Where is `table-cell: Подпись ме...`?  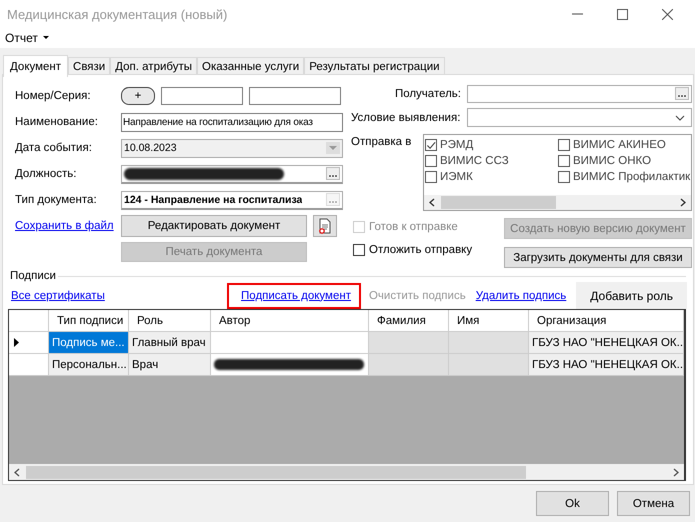
table-cell: Подпись ме... is located at coordinates (89, 343).